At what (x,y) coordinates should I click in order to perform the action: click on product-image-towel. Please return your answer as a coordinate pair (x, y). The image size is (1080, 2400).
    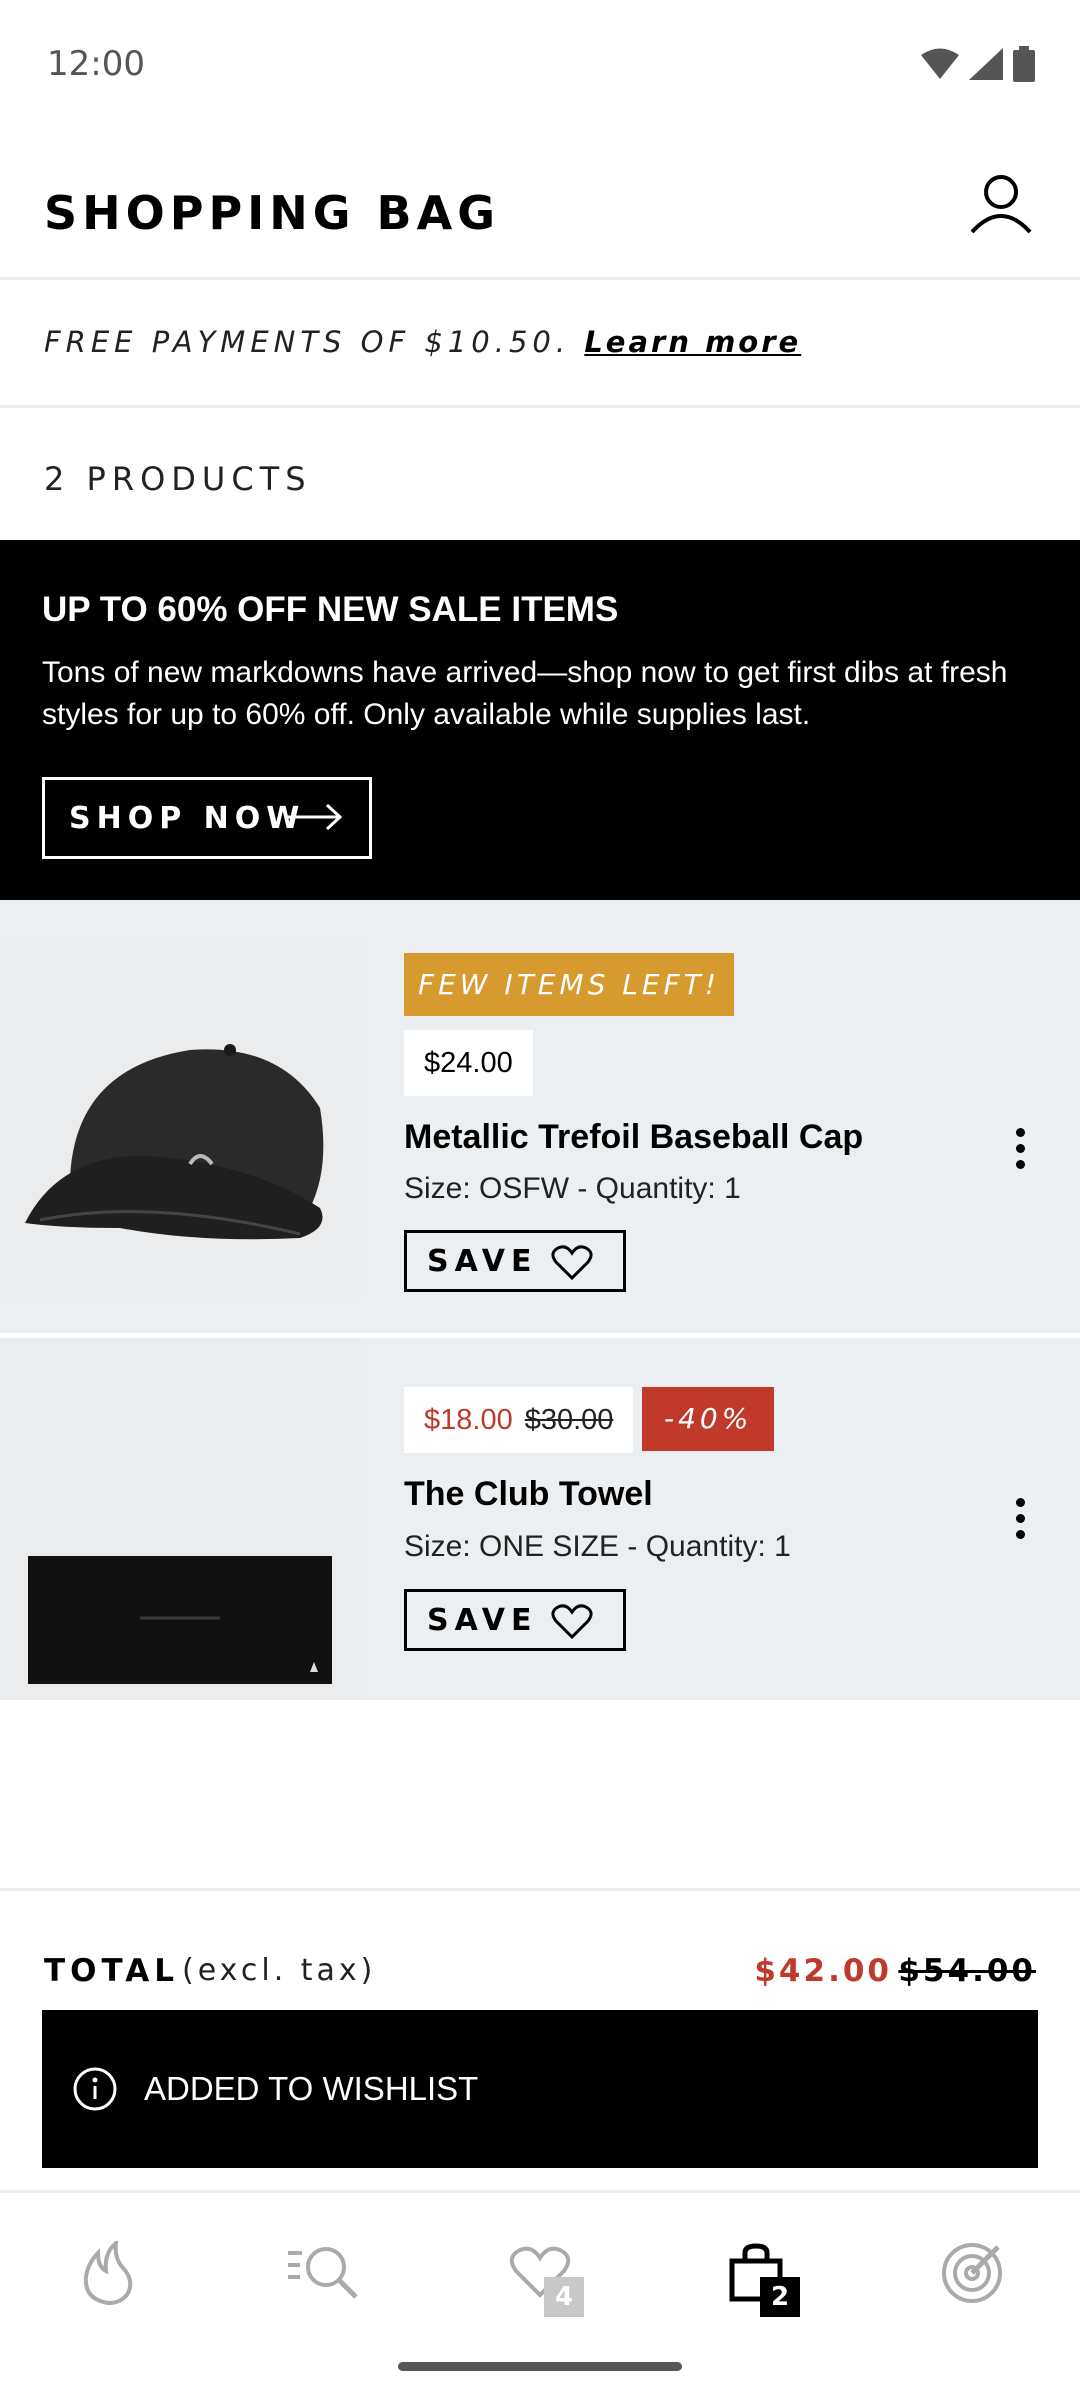
    Looking at the image, I should click on (181, 1519).